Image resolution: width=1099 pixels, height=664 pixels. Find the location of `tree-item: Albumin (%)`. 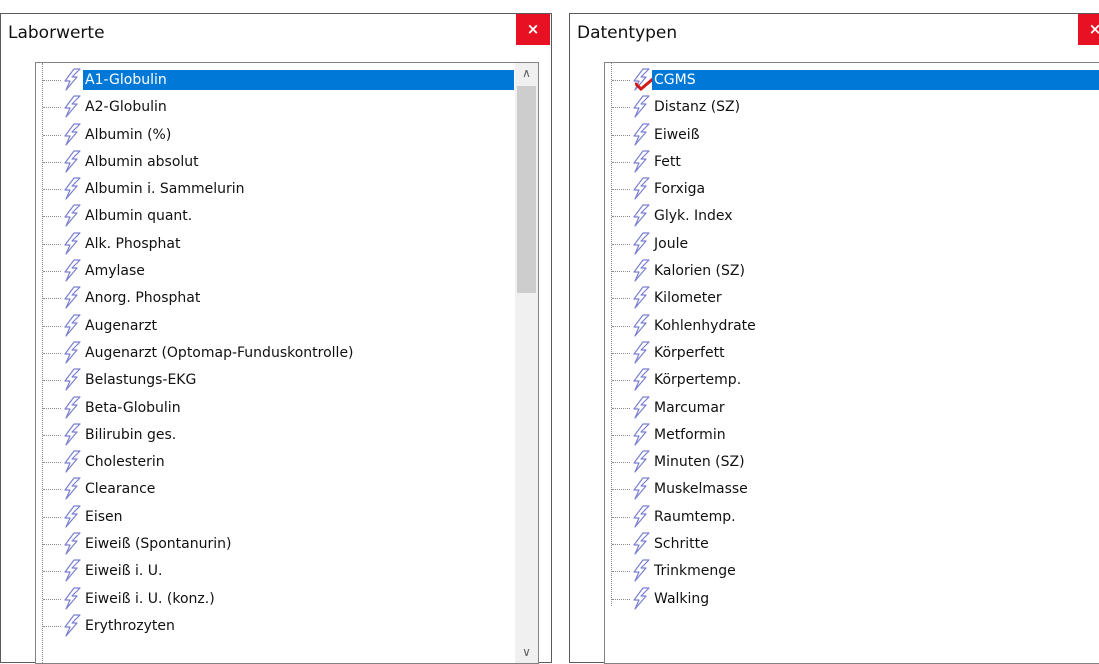

tree-item: Albumin (%) is located at coordinates (275, 135).